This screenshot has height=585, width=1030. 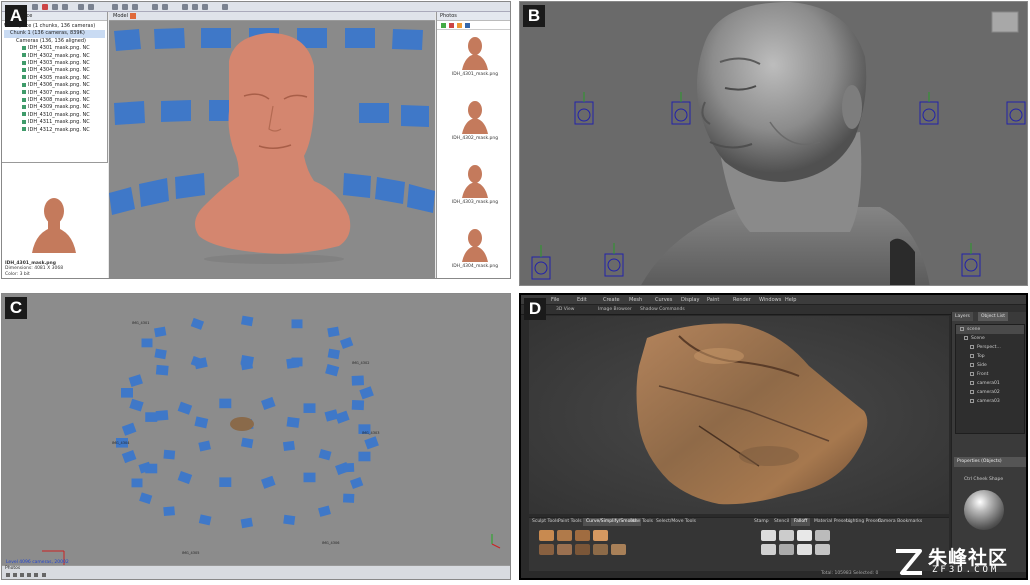 What do you see at coordinates (195, 7) in the screenshot?
I see `texture-view-icon` at bounding box center [195, 7].